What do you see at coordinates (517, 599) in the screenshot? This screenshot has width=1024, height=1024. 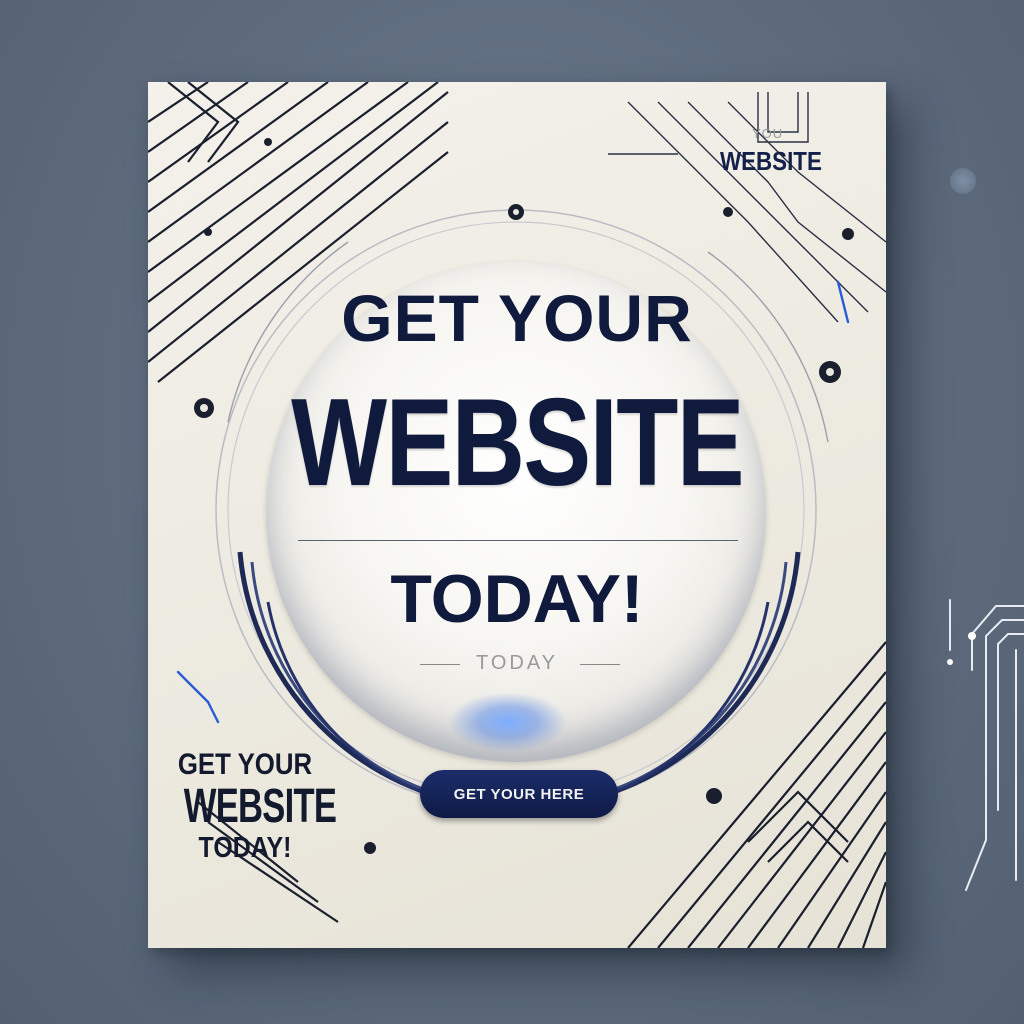 I see `headline-line-3: TODAY!` at bounding box center [517, 599].